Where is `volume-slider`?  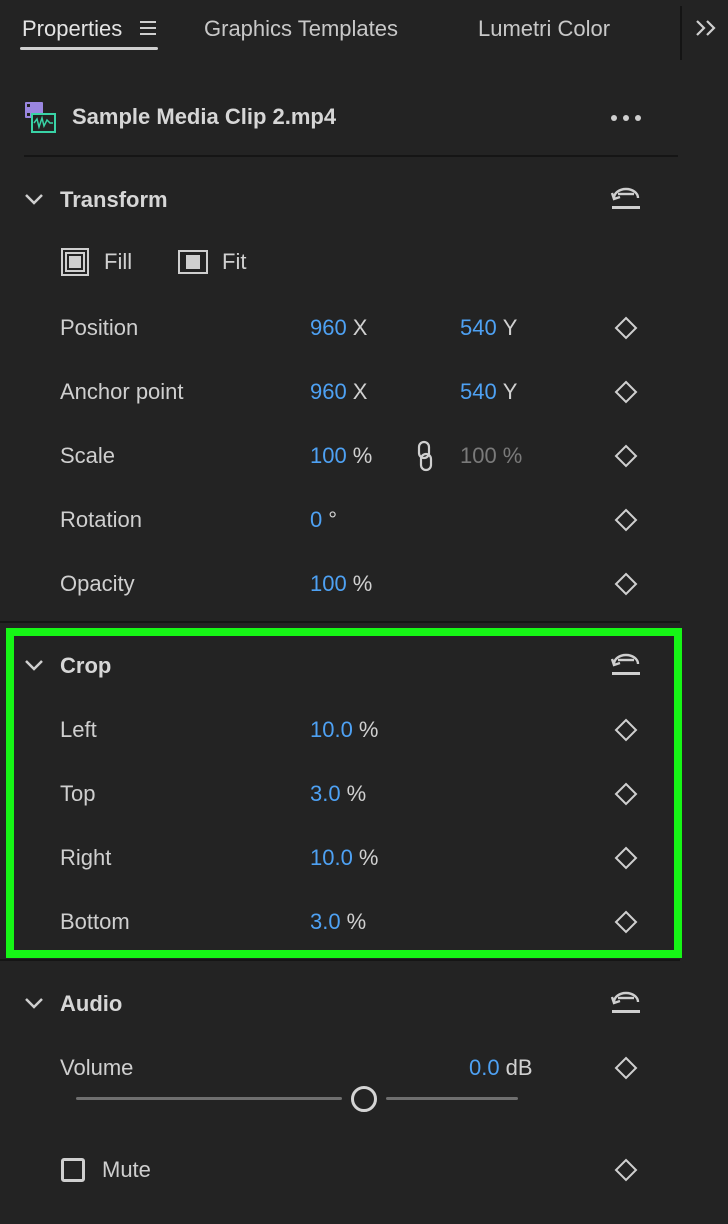 volume-slider is located at coordinates (298, 1098).